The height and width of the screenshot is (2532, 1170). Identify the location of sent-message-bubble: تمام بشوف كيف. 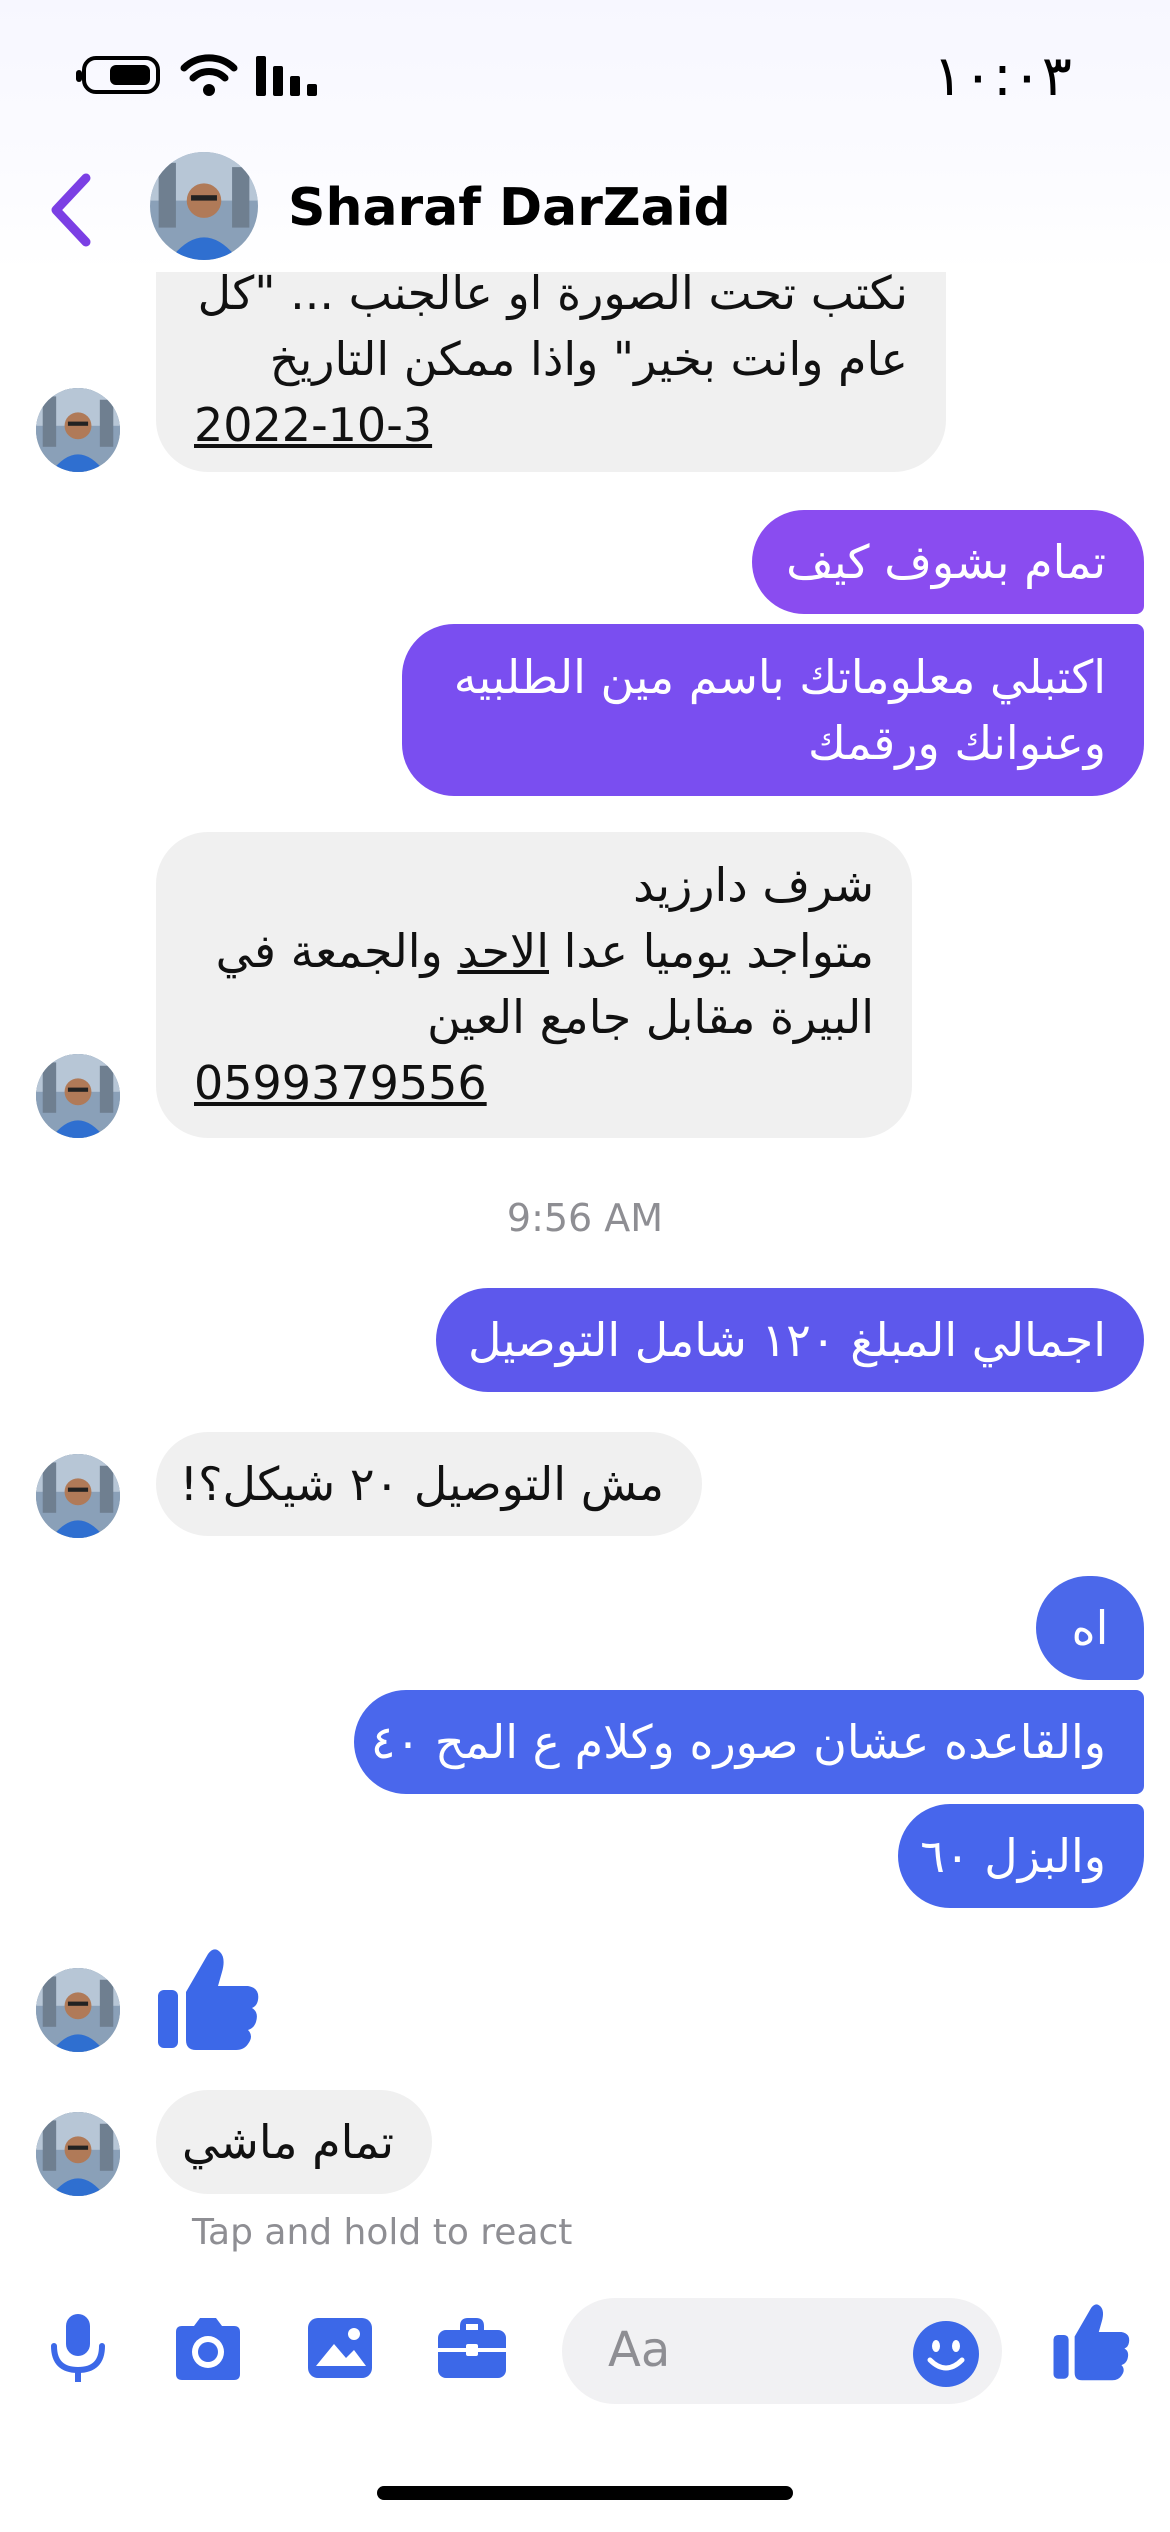
(948, 562).